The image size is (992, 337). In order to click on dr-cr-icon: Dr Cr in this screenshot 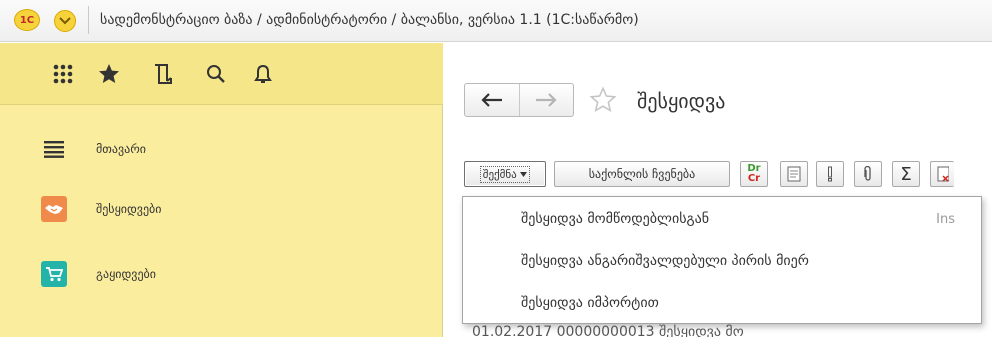, I will do `click(753, 174)`.